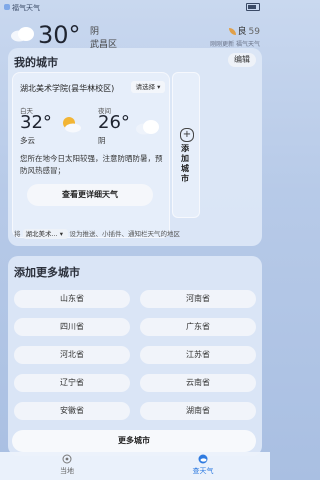  I want to click on night-condition: 阴, so click(102, 140).